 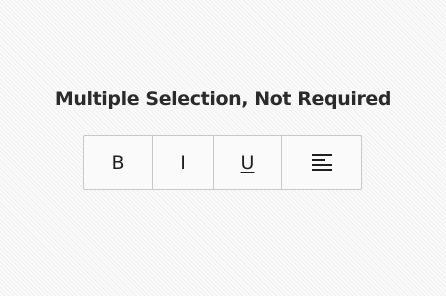 I want to click on bold-toggle-button: B, so click(x=118, y=162).